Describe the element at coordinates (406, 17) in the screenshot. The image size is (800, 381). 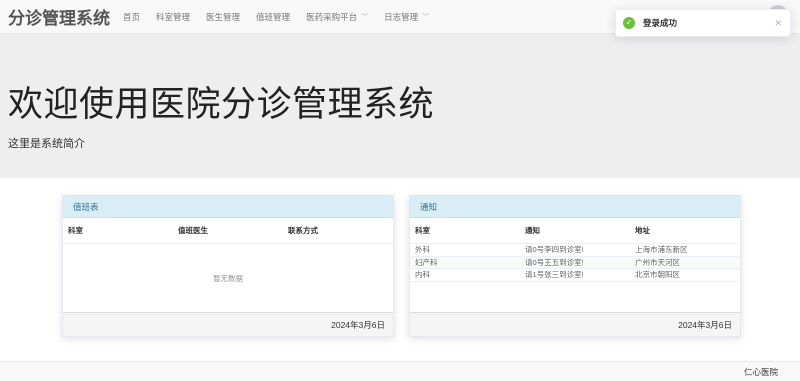
I see `nav-item-logs: 日志管理 ﹀` at that location.